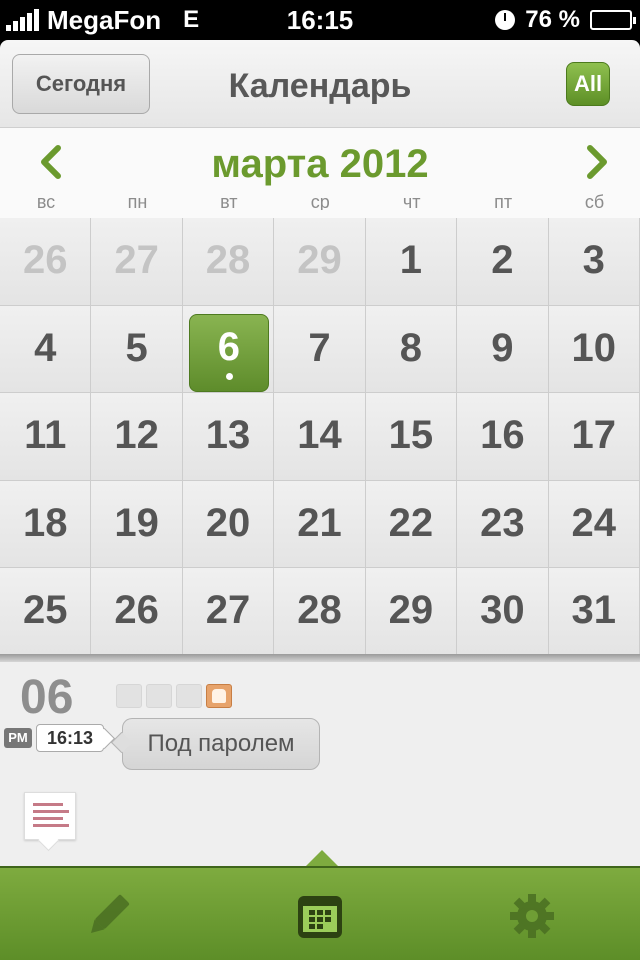  Describe the element at coordinates (552, 19) in the screenshot. I see `battery-percent: 76 %` at that location.